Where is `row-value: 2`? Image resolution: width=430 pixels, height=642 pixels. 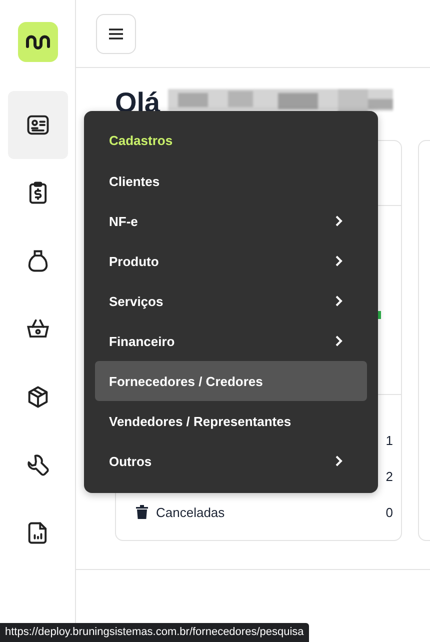 row-value: 2 is located at coordinates (389, 476).